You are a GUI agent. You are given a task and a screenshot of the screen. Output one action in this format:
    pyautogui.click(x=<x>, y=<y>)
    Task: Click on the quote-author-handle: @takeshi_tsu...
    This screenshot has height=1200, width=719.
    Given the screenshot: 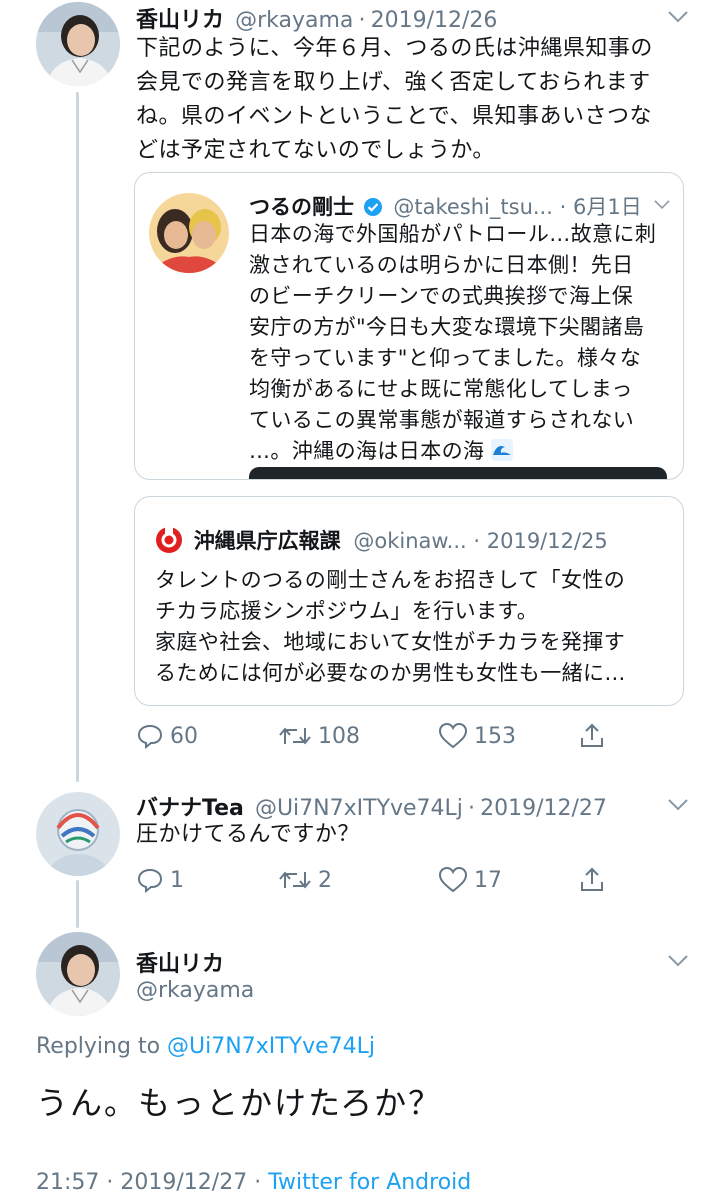 What is the action you would take?
    pyautogui.click(x=473, y=207)
    